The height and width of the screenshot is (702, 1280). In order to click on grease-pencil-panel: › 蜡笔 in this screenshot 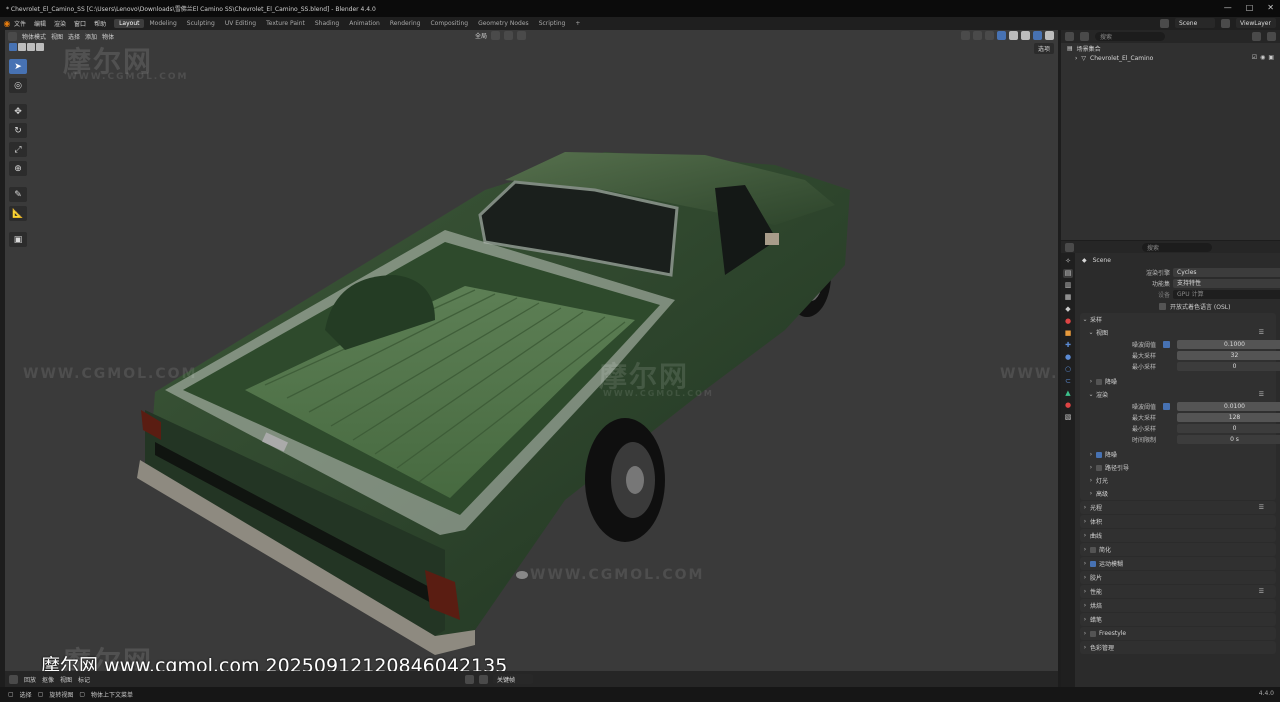, I will do `click(1178, 619)`.